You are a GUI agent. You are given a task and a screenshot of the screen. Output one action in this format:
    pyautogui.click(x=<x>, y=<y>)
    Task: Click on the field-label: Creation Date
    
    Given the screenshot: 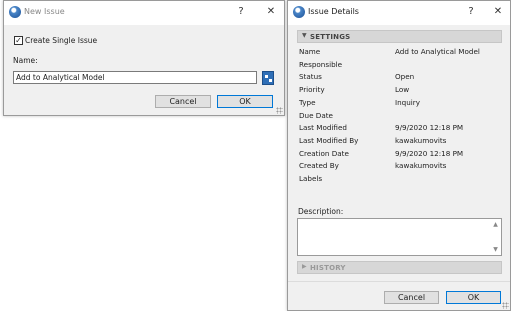 What is the action you would take?
    pyautogui.click(x=324, y=153)
    